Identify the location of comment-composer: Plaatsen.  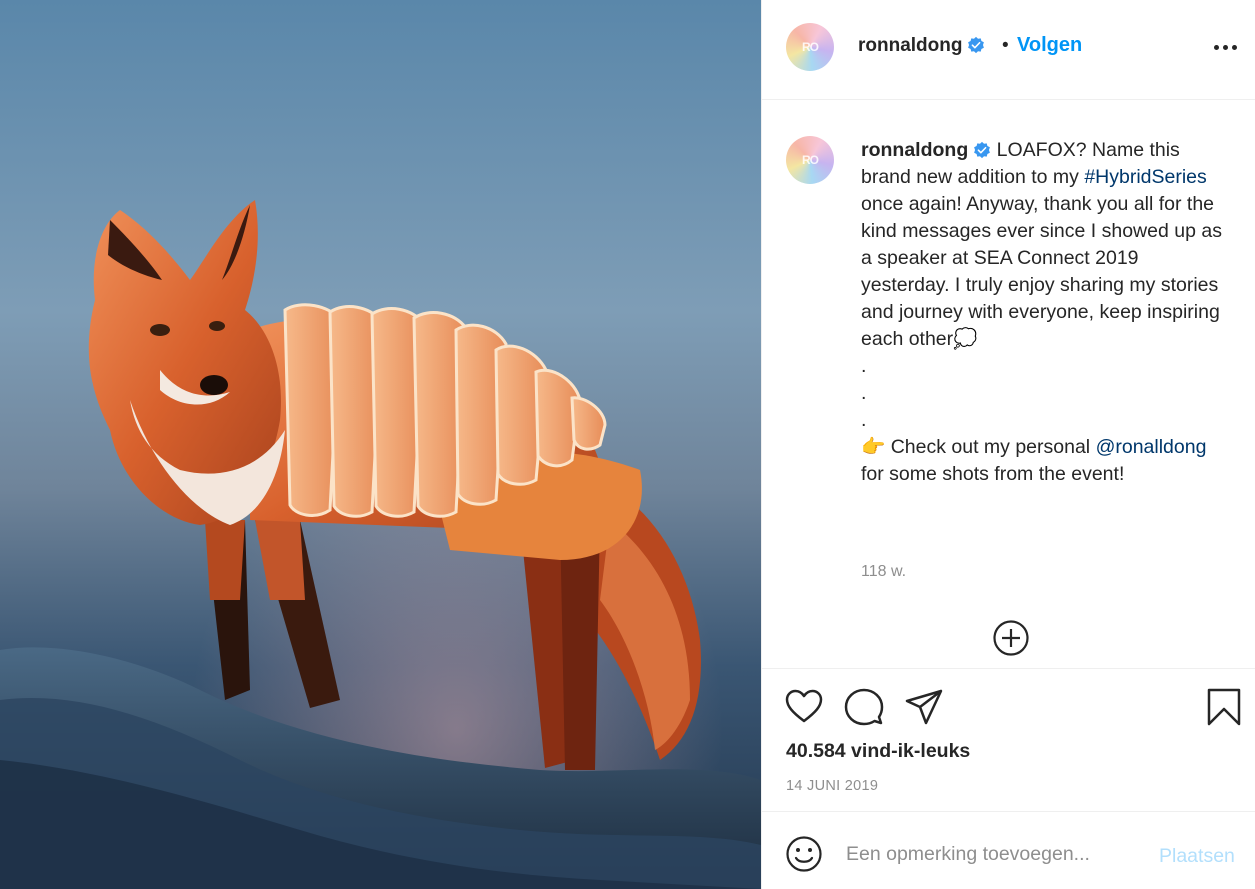
(1008, 850).